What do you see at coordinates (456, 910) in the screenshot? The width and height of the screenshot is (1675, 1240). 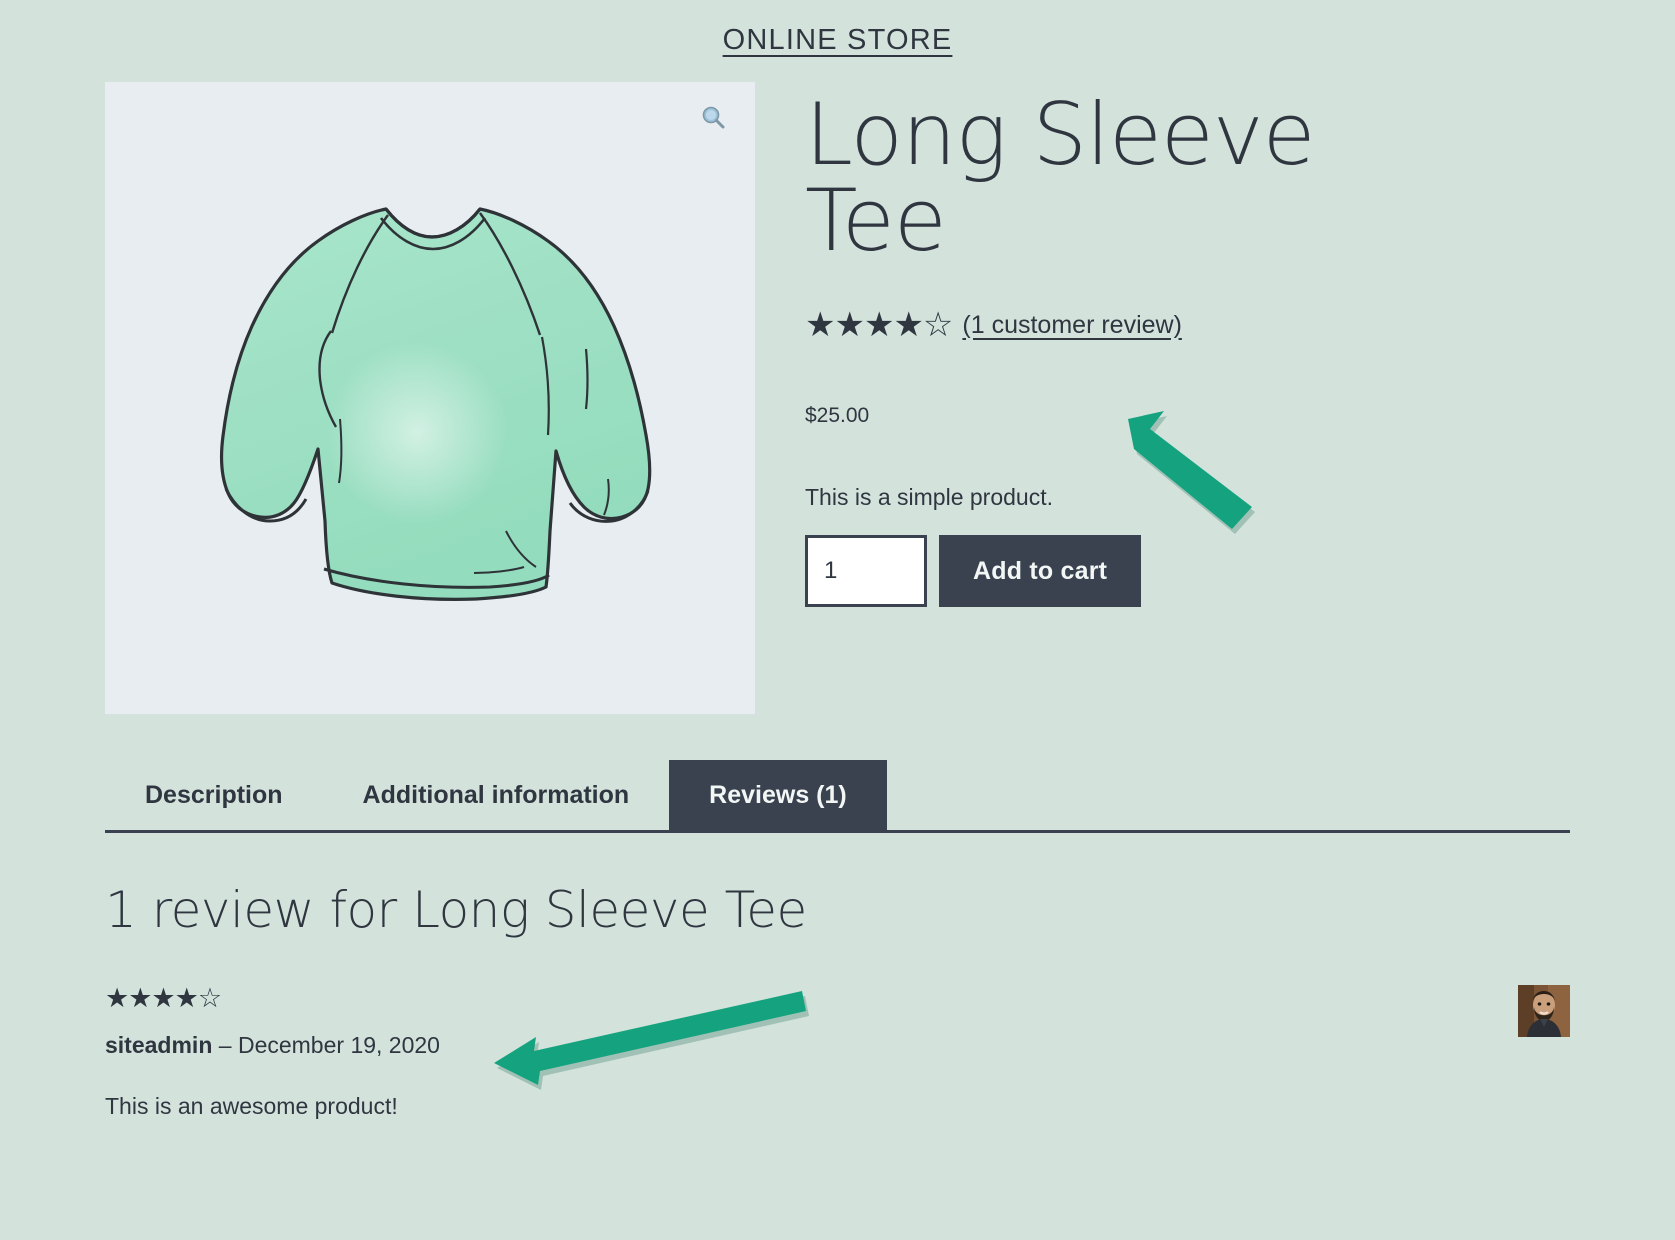 I see `reviews-heading: 1 review for Long Sleeve Tee` at bounding box center [456, 910].